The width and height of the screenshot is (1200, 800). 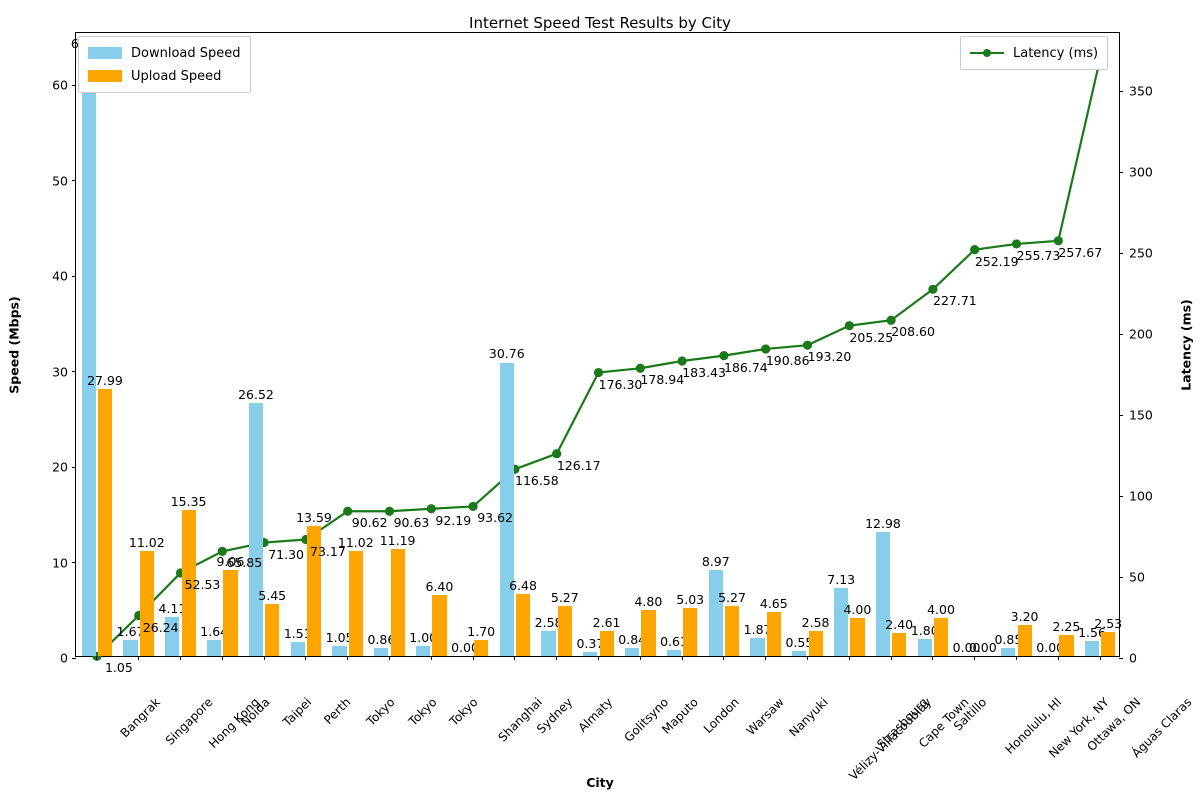 What do you see at coordinates (913, 332) in the screenshot?
I see `latency-value-label: 208.60` at bounding box center [913, 332].